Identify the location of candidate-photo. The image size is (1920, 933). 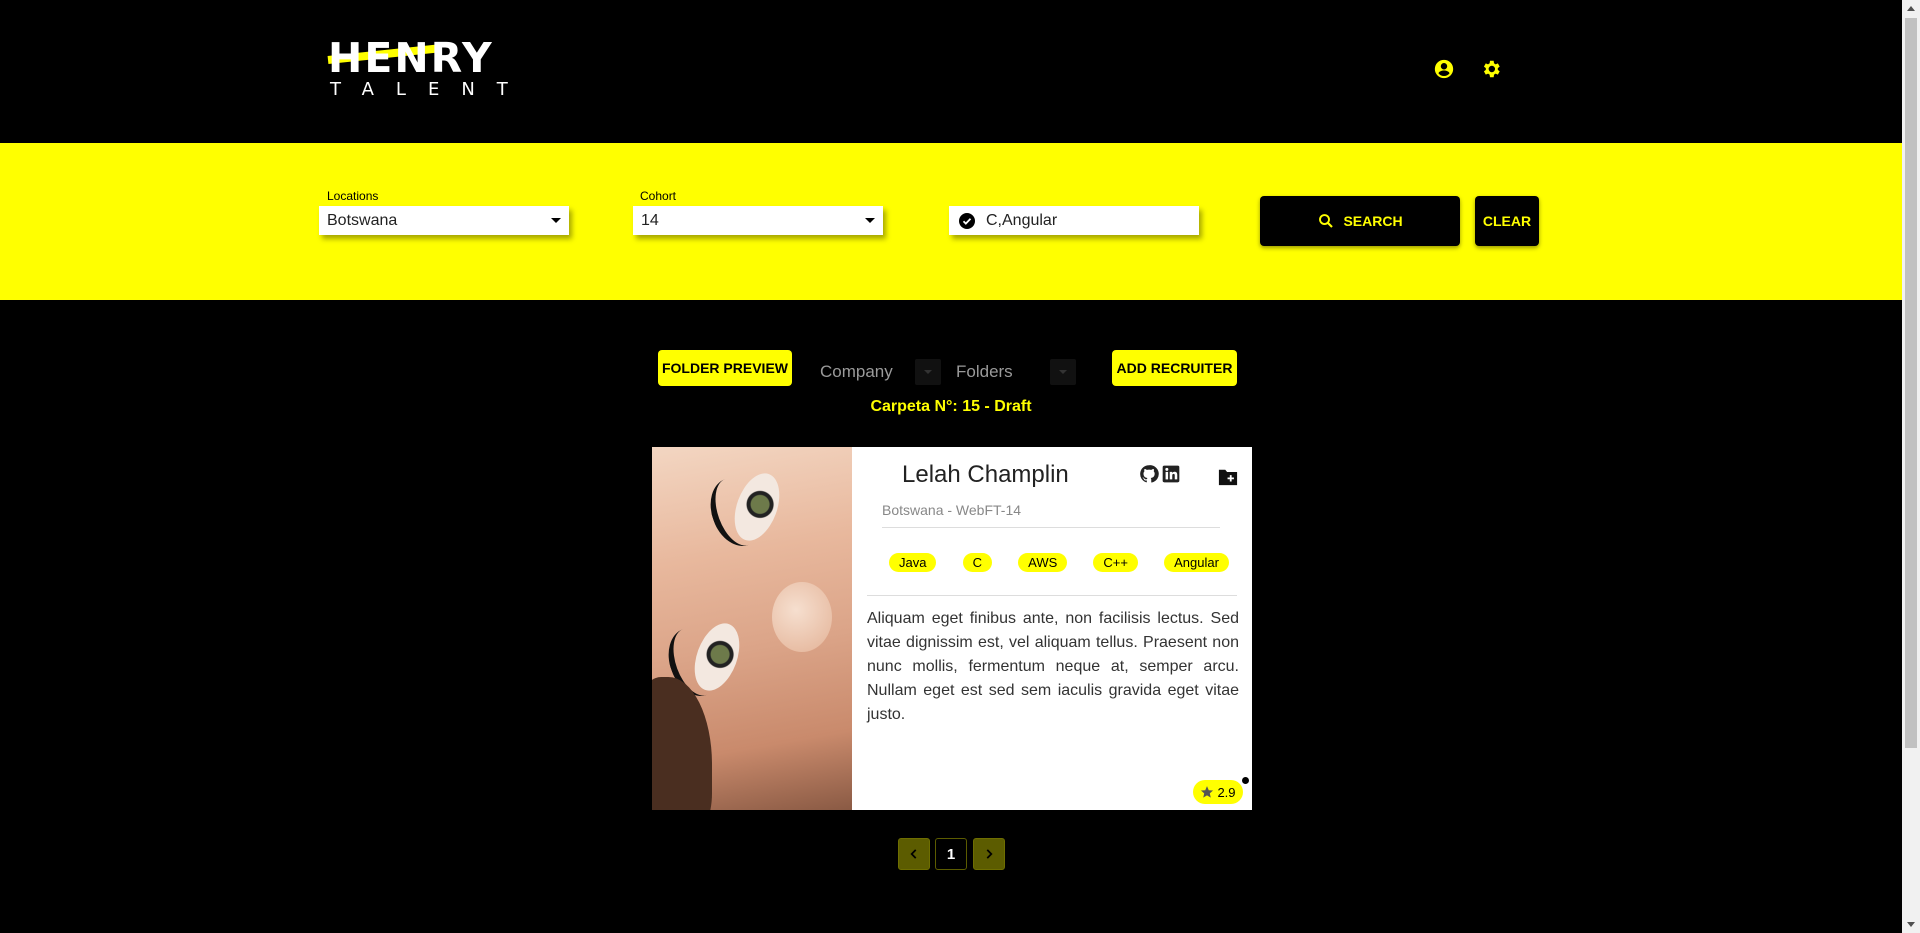
(752, 628).